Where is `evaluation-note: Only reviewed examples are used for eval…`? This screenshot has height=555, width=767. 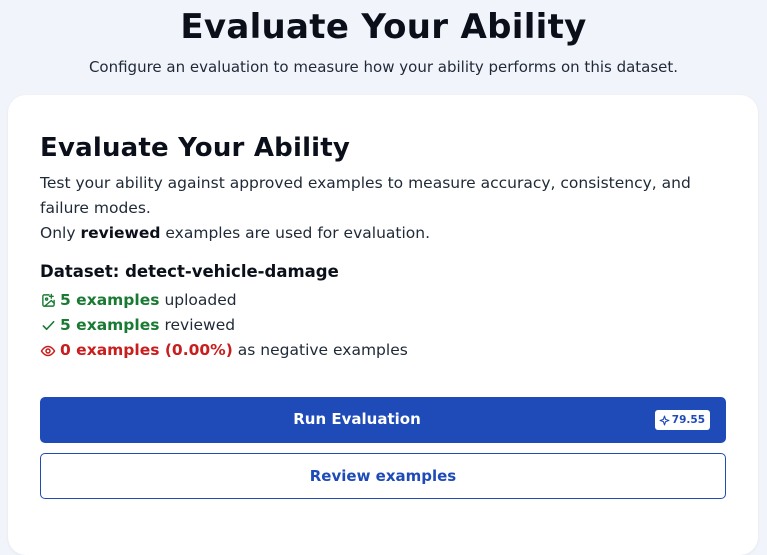
evaluation-note: Only reviewed examples are used for eval… is located at coordinates (235, 233).